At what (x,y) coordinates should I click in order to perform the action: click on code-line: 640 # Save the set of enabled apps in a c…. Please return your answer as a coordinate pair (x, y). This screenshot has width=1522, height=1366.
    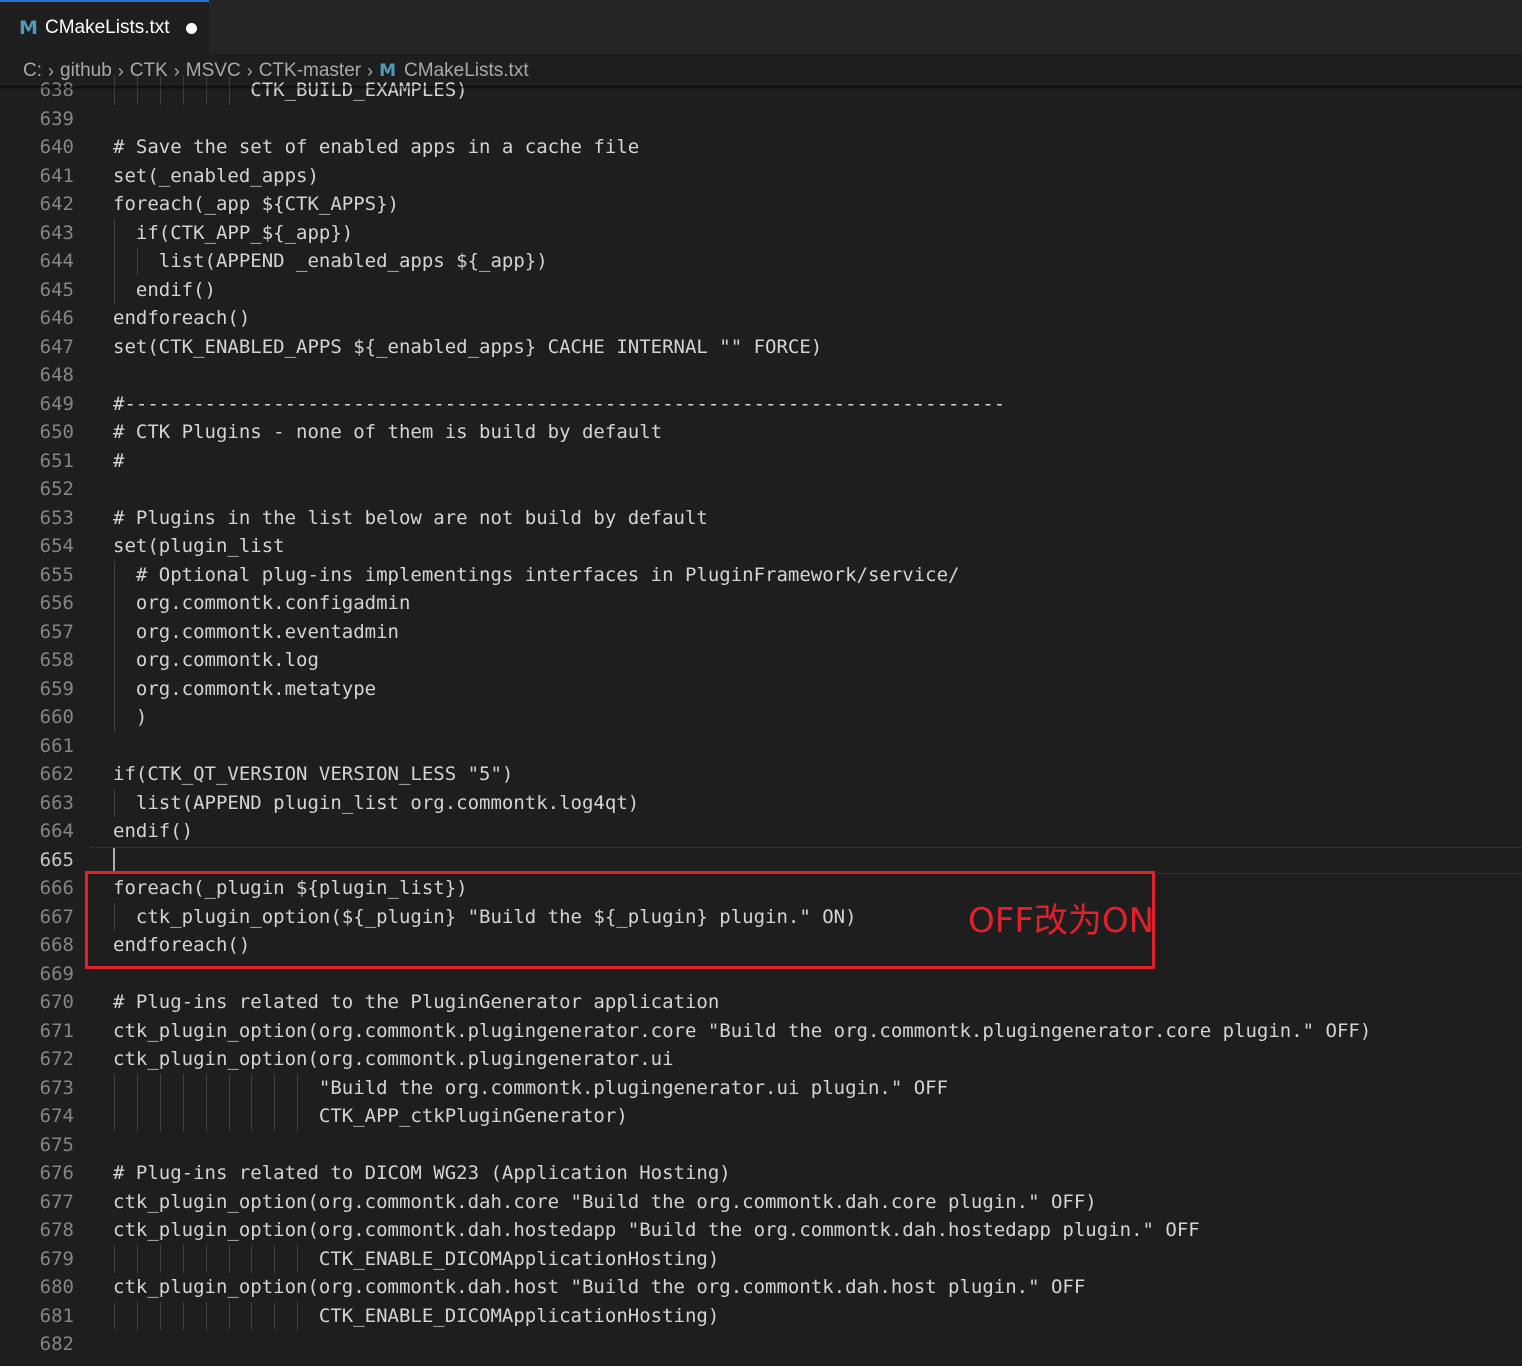
    Looking at the image, I should click on (761, 147).